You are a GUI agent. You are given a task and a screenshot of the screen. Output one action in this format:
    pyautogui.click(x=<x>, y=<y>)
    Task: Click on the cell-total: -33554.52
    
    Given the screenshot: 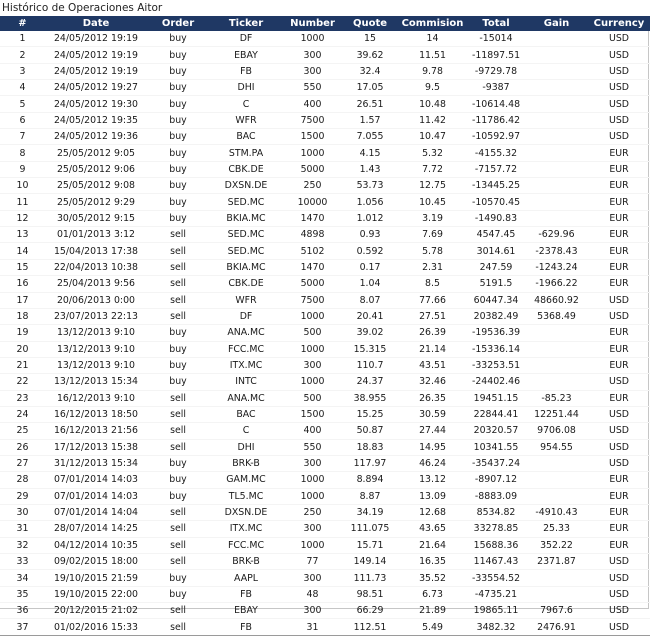 What is the action you would take?
    pyautogui.click(x=496, y=578)
    